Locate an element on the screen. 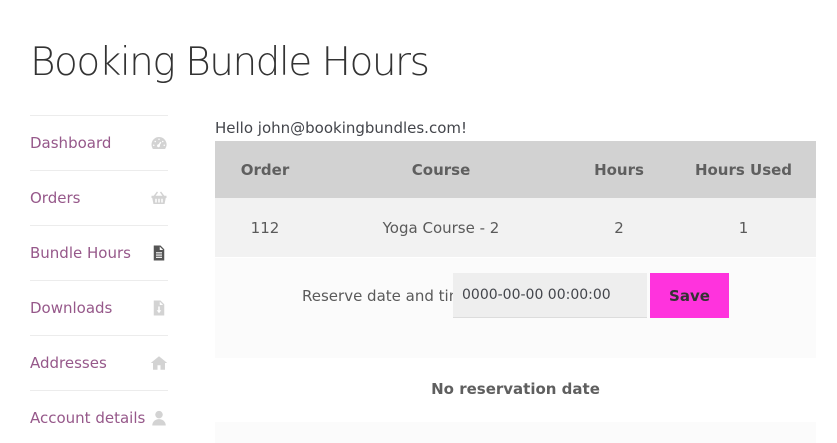  nav-item-label: Dashboard is located at coordinates (70, 143).